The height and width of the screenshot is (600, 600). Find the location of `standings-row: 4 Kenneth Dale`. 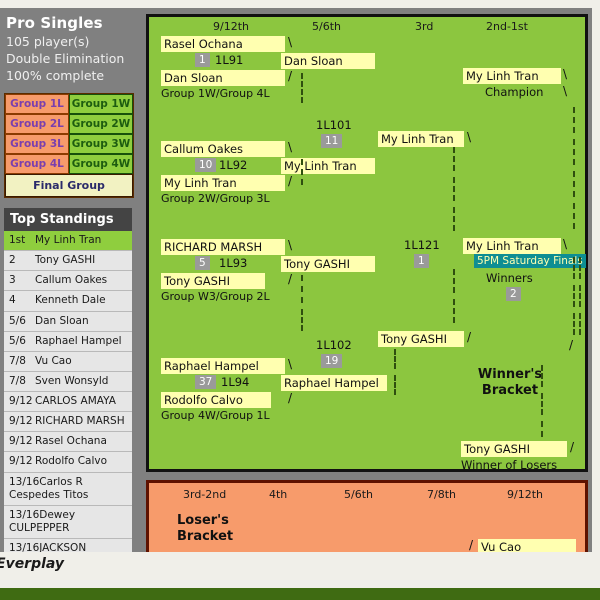

standings-row: 4 Kenneth Dale is located at coordinates (68, 301).